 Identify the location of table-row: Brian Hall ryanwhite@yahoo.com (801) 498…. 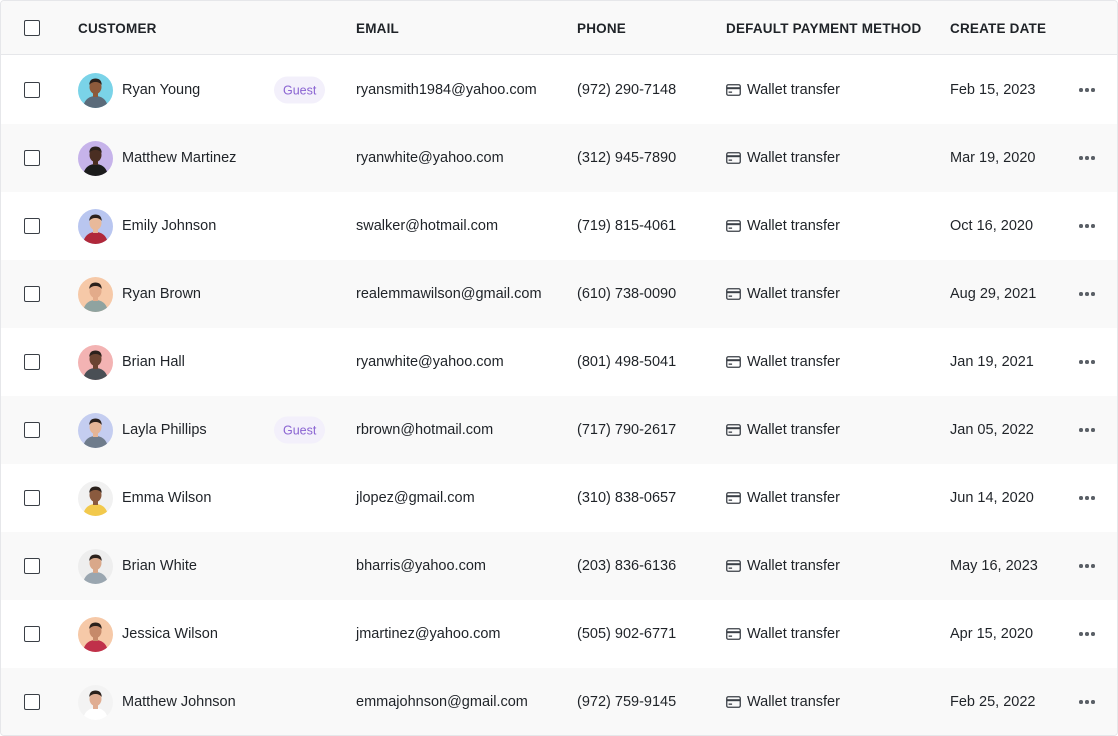
(559, 362).